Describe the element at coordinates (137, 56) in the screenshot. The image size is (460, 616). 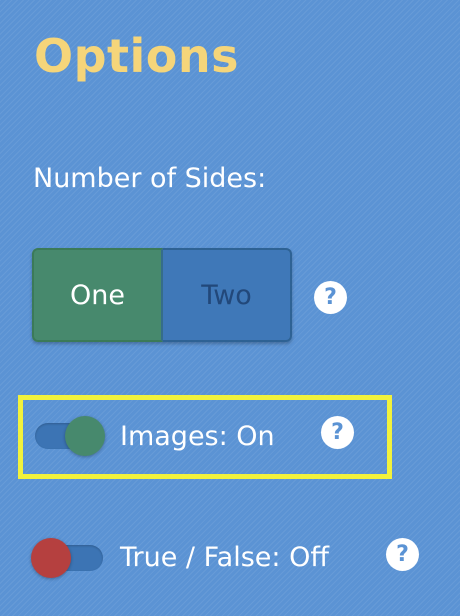
I see `page-title: Options` at that location.